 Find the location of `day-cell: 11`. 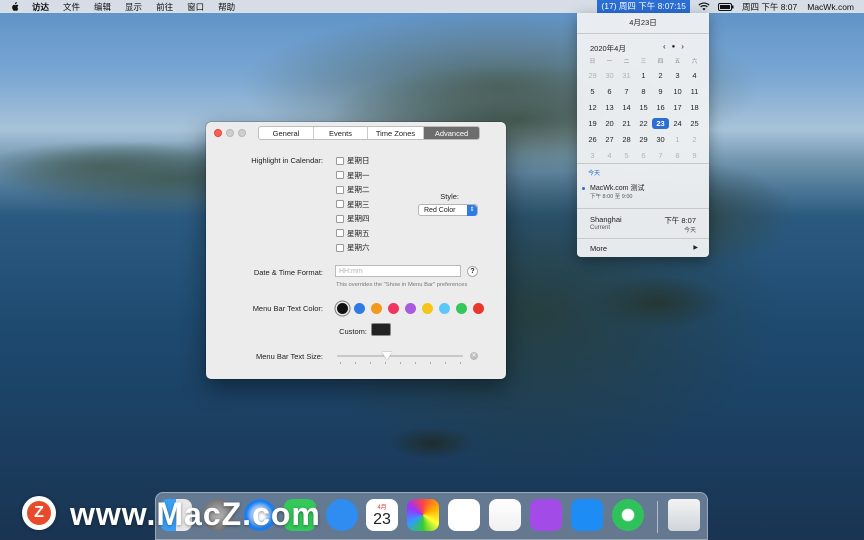

day-cell: 11 is located at coordinates (694, 91).